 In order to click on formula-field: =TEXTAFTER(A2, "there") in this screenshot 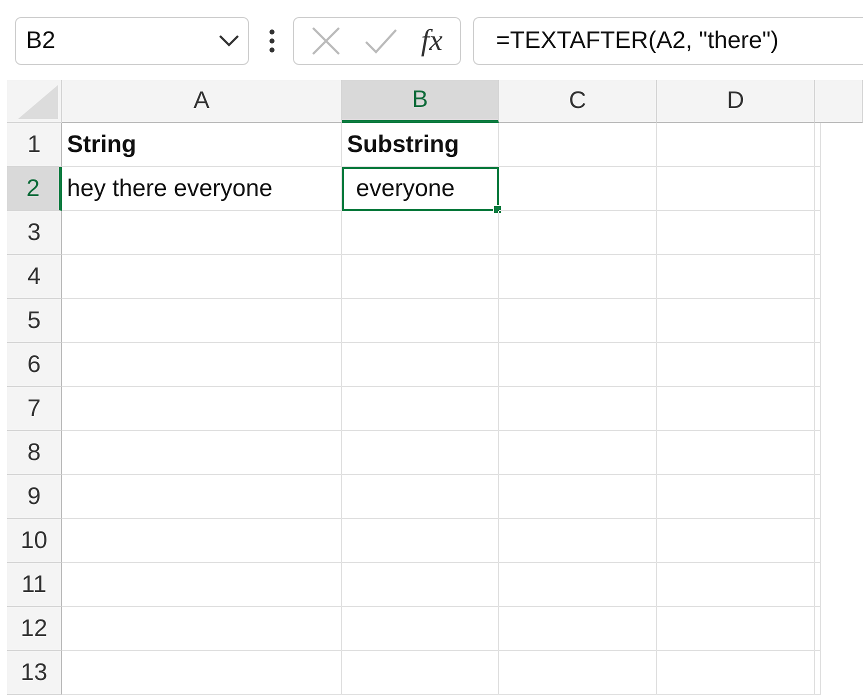, I will do `click(668, 41)`.